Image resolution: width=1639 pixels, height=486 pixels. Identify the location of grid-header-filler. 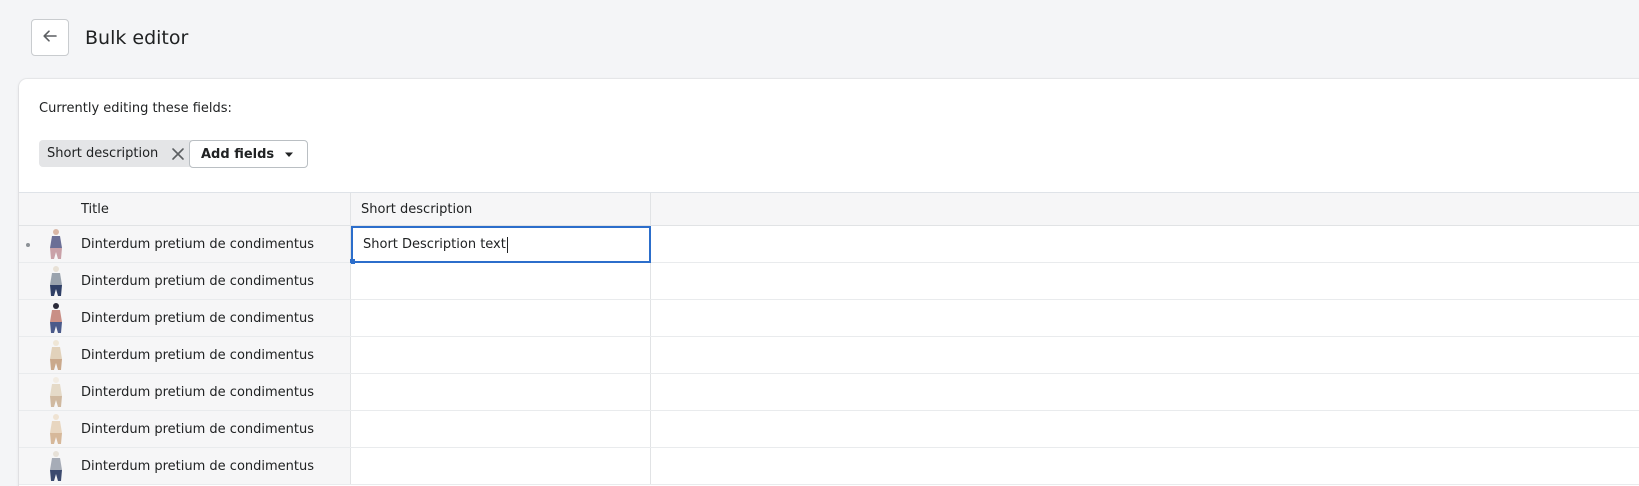
(1145, 209).